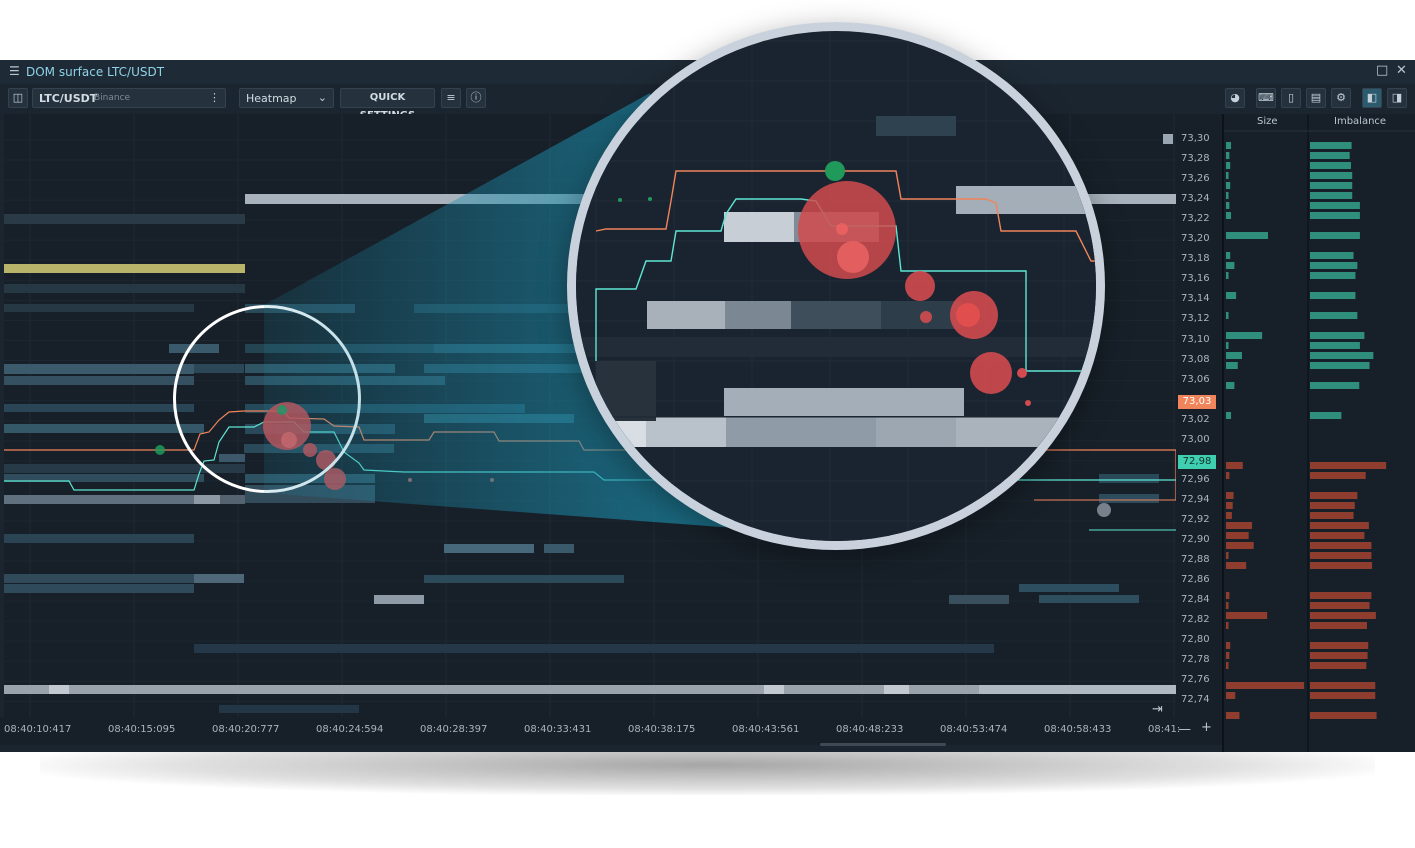 This screenshot has height=848, width=1415. What do you see at coordinates (387, 104) in the screenshot?
I see `quick-settings-button: QUICK SETTINGS` at bounding box center [387, 104].